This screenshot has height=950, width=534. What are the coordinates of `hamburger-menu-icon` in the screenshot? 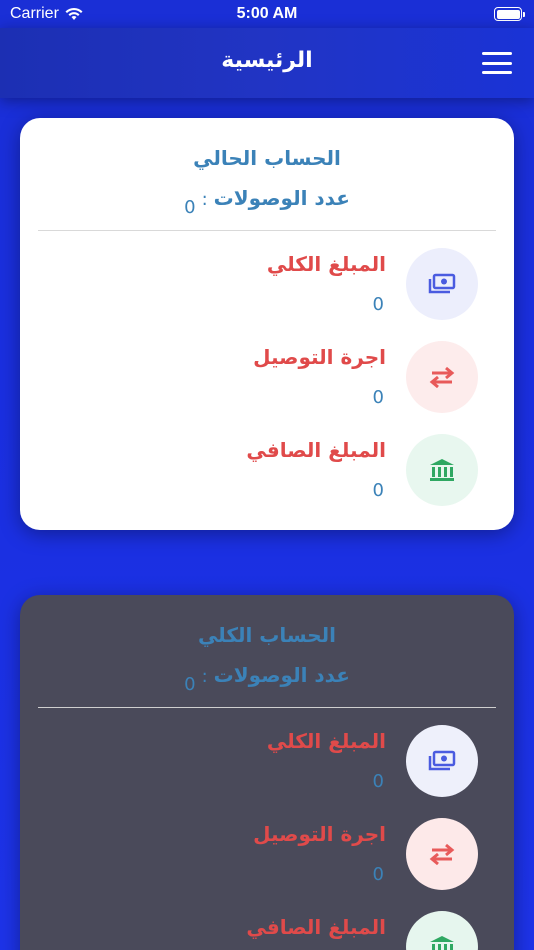 It's located at (497, 63).